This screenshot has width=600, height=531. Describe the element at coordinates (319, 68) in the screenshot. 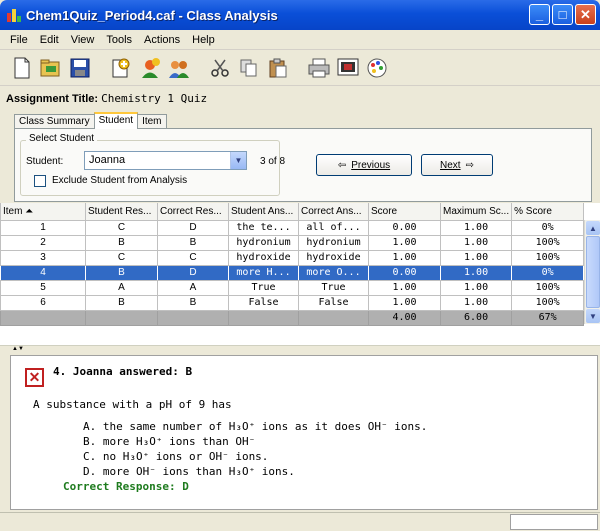

I see `print-icon` at that location.